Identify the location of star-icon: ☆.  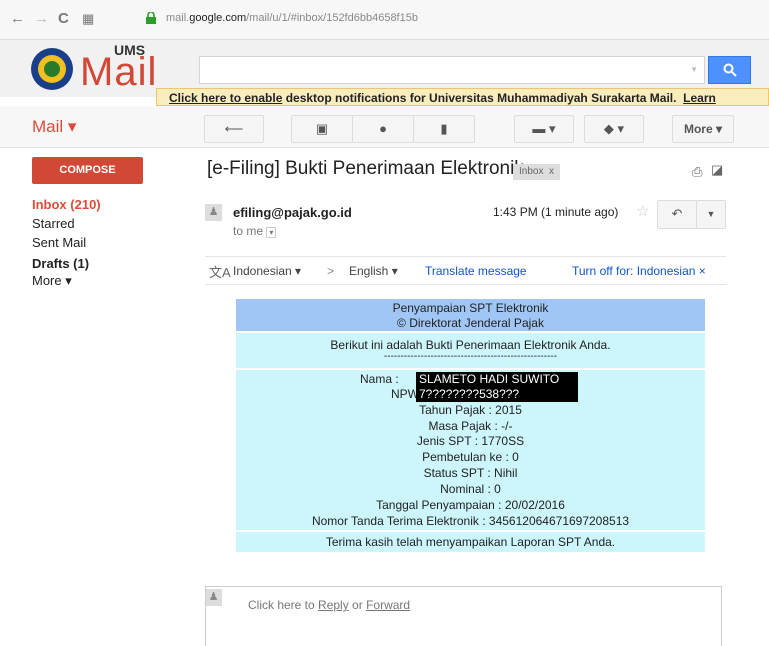
(642, 211).